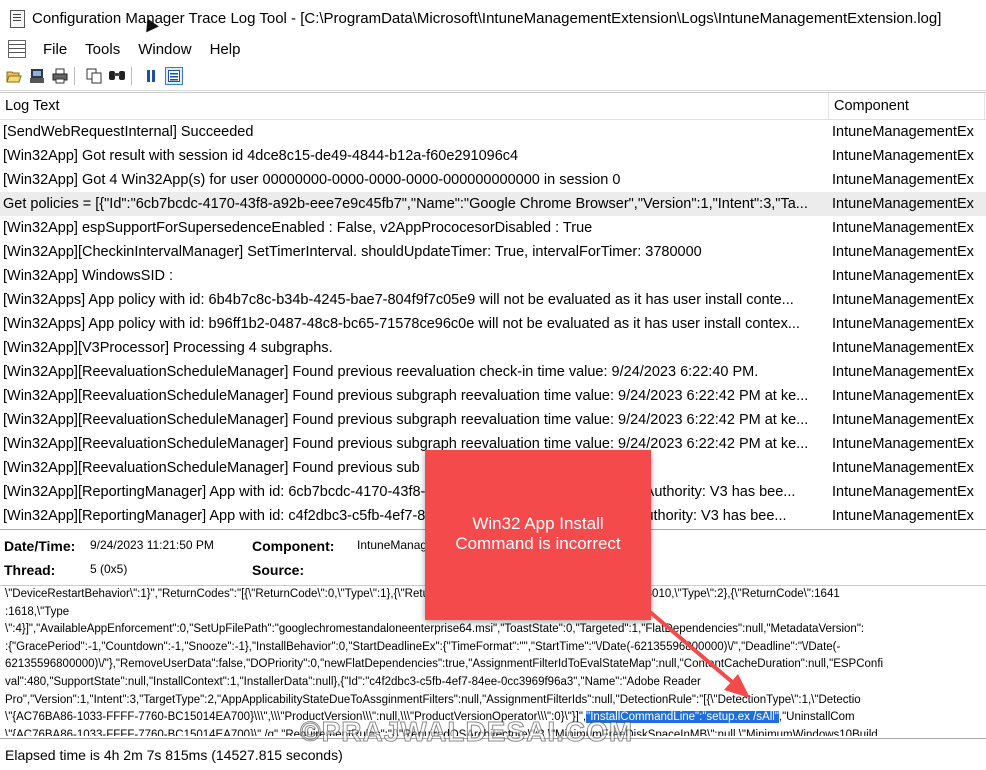 The image size is (986, 770). Describe the element at coordinates (907, 106) in the screenshot. I see `column-header-component: Component` at that location.